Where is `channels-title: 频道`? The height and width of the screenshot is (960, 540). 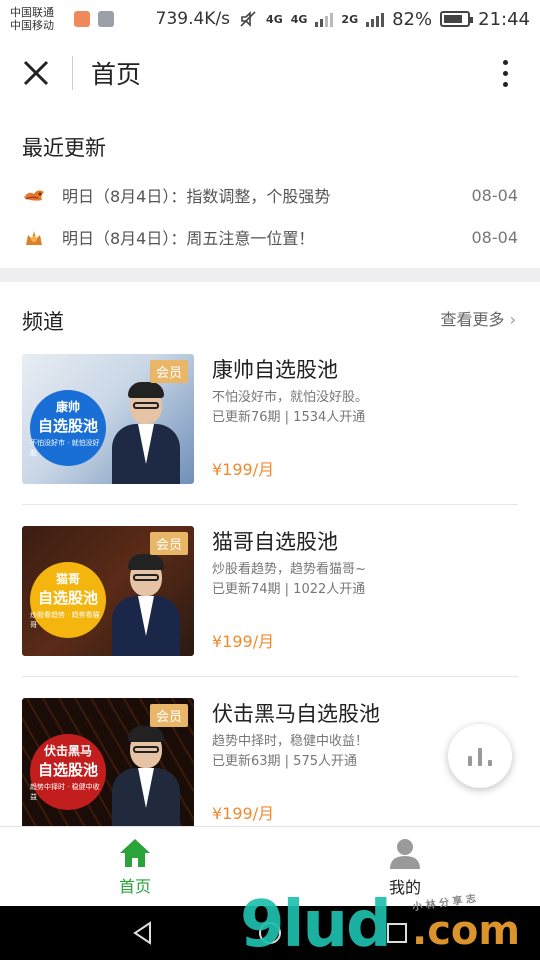
channels-title: 频道 is located at coordinates (43, 322).